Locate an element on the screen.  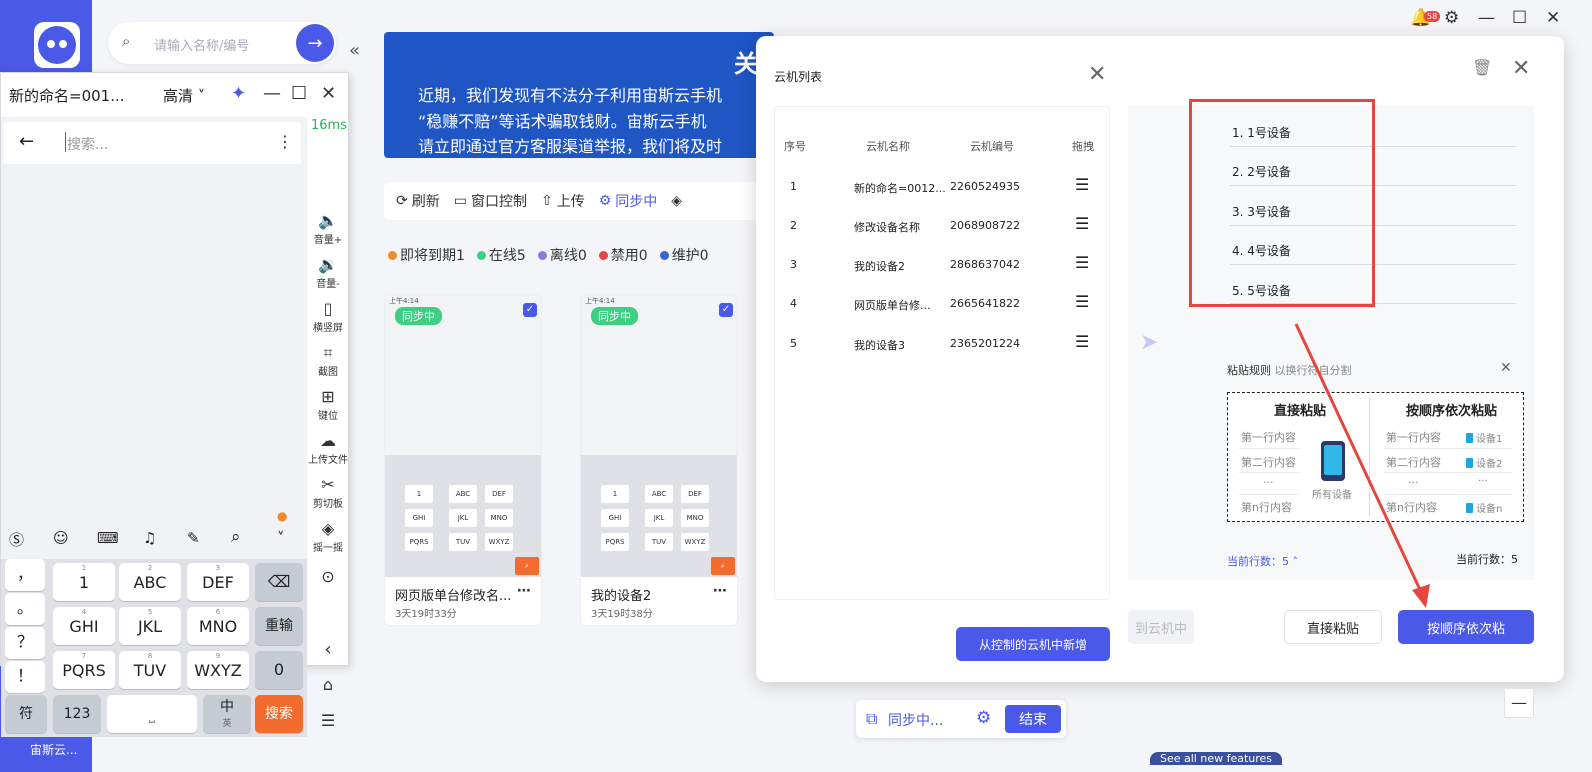
more-tools-icon: ⊙ is located at coordinates (328, 576).